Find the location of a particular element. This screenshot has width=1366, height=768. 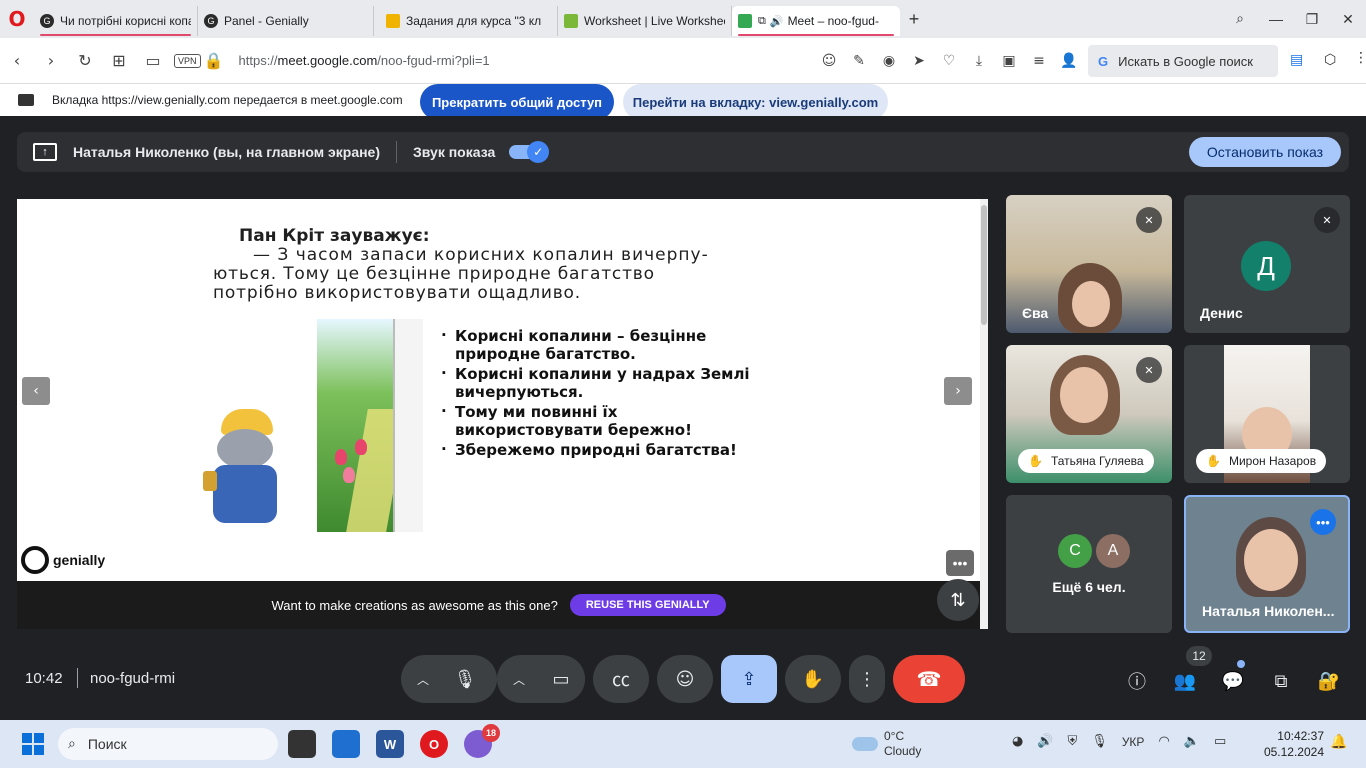

next-slide-button: › is located at coordinates (958, 391).